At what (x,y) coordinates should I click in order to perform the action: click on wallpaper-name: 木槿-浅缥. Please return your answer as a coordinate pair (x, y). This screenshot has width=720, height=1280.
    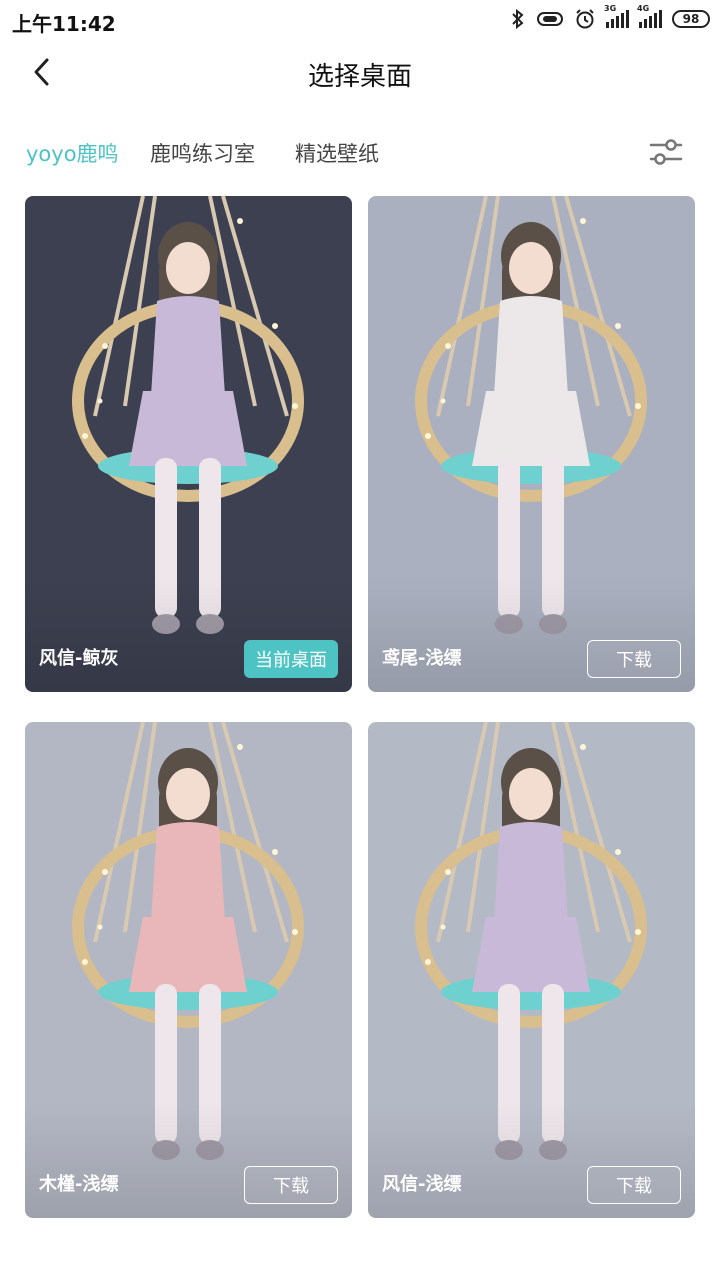
    Looking at the image, I should click on (79, 1184).